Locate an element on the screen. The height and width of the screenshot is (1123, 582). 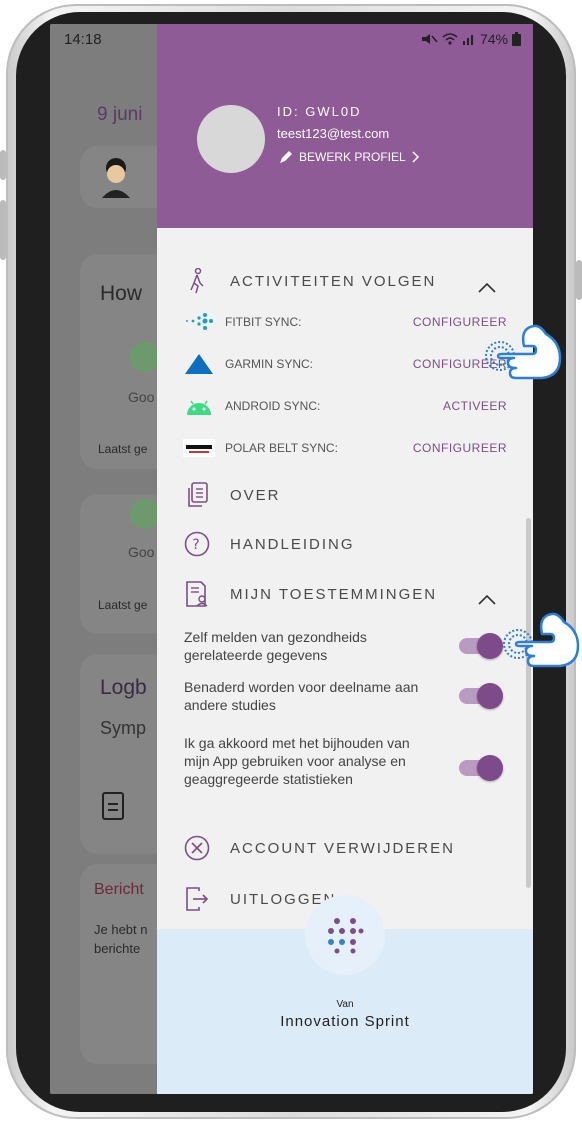
bg-last-label-2: Laatst ge is located at coordinates (123, 605).